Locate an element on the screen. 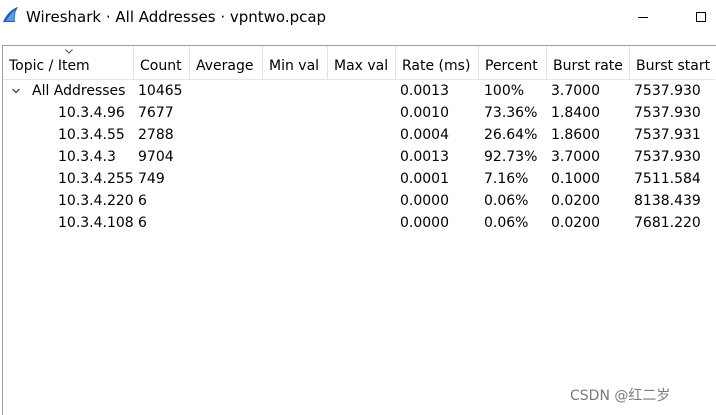 This screenshot has width=716, height=415. cell-count: 7677 is located at coordinates (156, 113).